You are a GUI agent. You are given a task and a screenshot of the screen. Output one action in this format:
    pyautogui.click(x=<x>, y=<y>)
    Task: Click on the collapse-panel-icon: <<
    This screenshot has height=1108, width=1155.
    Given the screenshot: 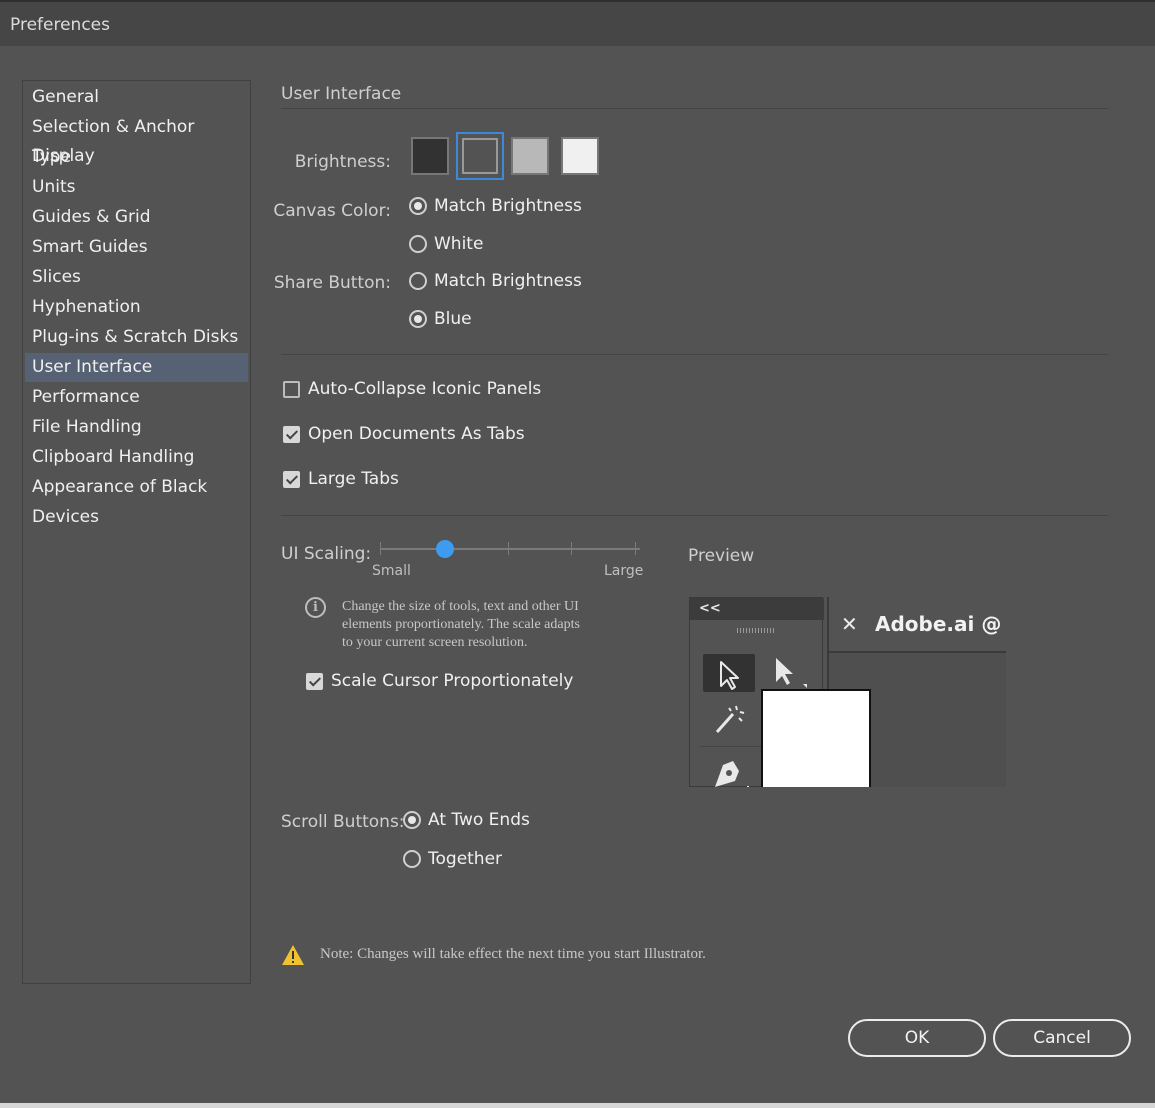 What is the action you would take?
    pyautogui.click(x=757, y=609)
    